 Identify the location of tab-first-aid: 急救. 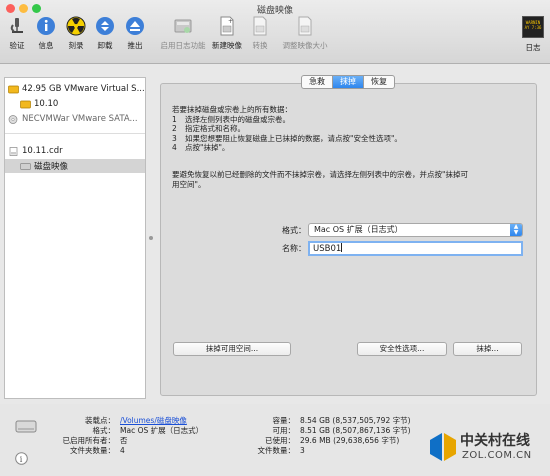
(317, 82).